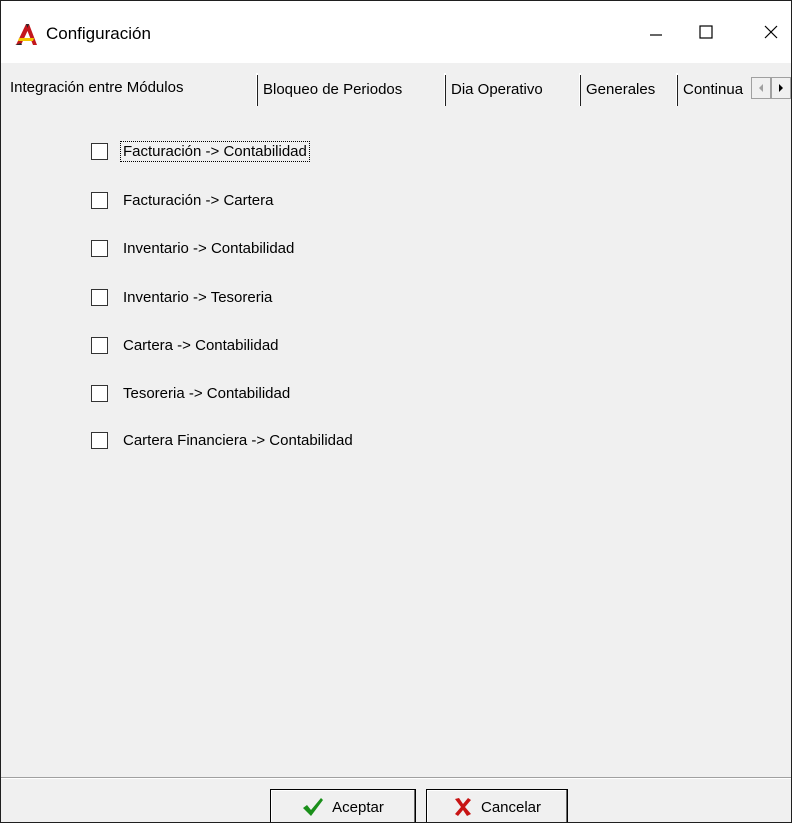 This screenshot has width=794, height=825. Describe the element at coordinates (656, 35) in the screenshot. I see `minimize-icon` at that location.